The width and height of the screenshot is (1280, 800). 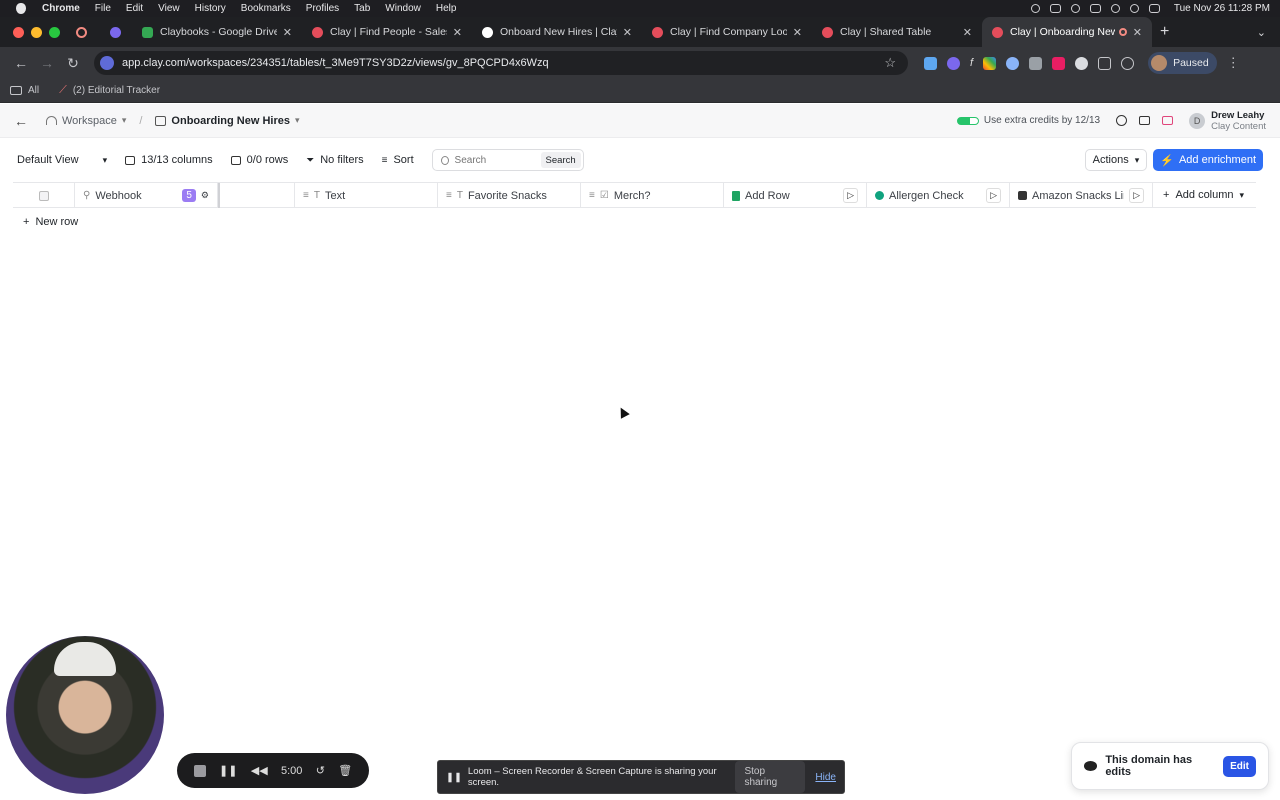 What do you see at coordinates (403, 8) in the screenshot?
I see `menu-window: Window` at bounding box center [403, 8].